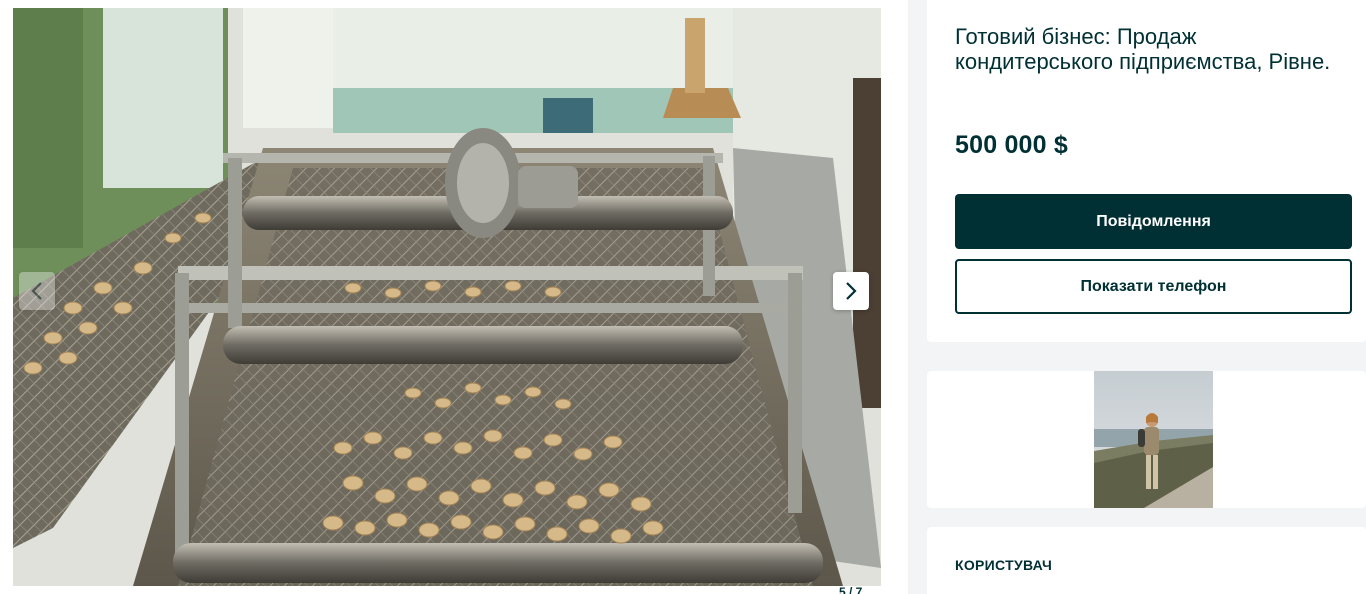 This screenshot has width=1366, height=594. I want to click on message-button: Повідомлення, so click(1153, 221).